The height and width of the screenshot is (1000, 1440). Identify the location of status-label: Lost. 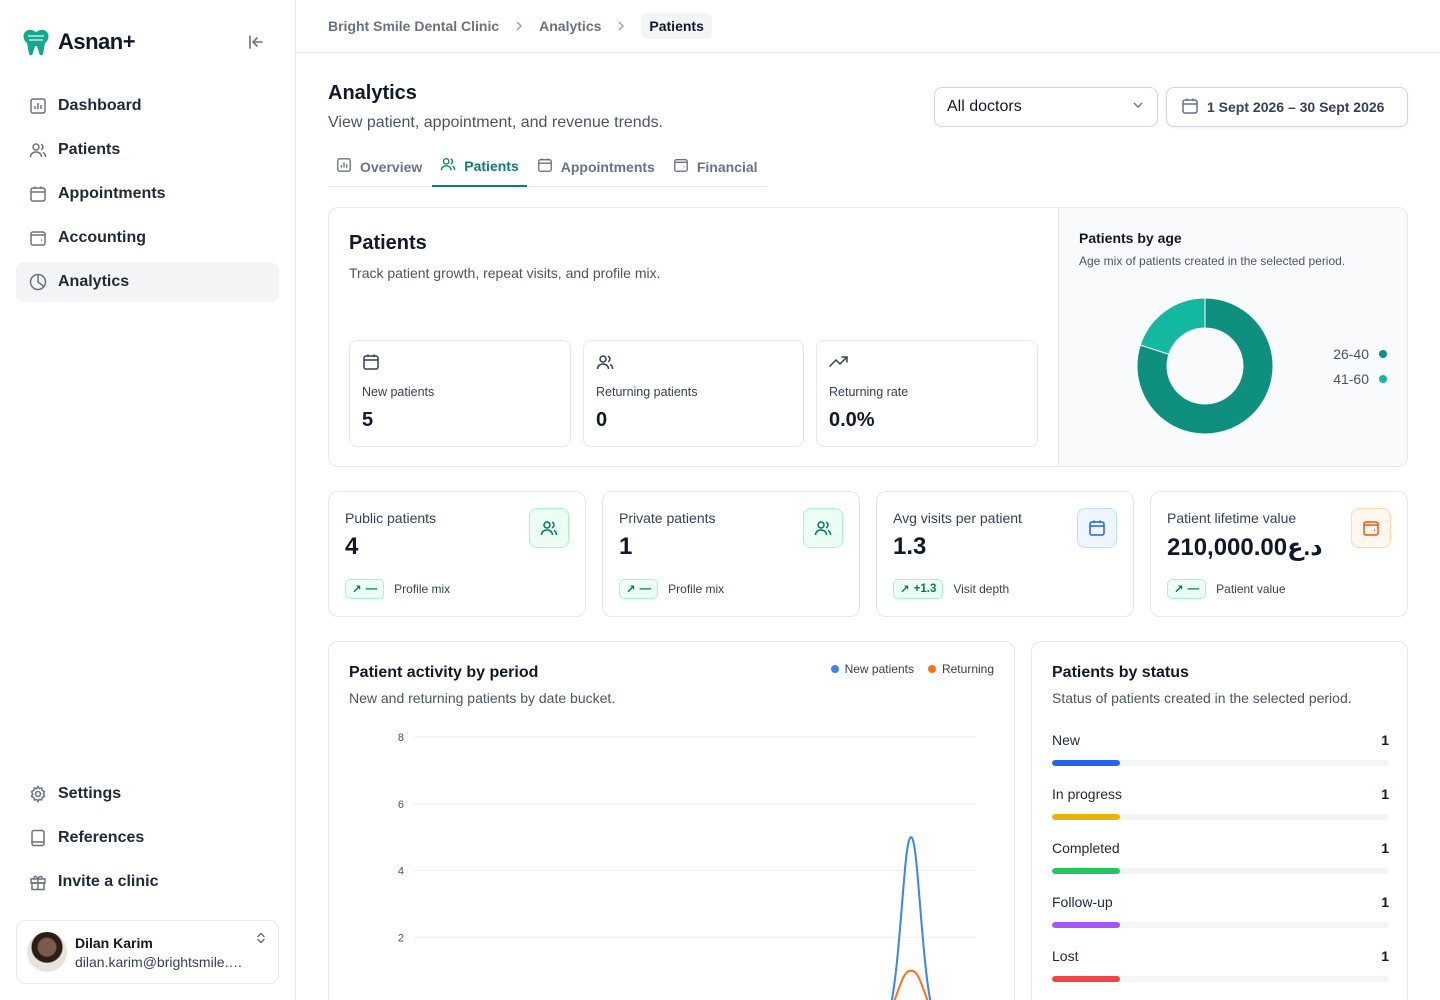
(1065, 956).